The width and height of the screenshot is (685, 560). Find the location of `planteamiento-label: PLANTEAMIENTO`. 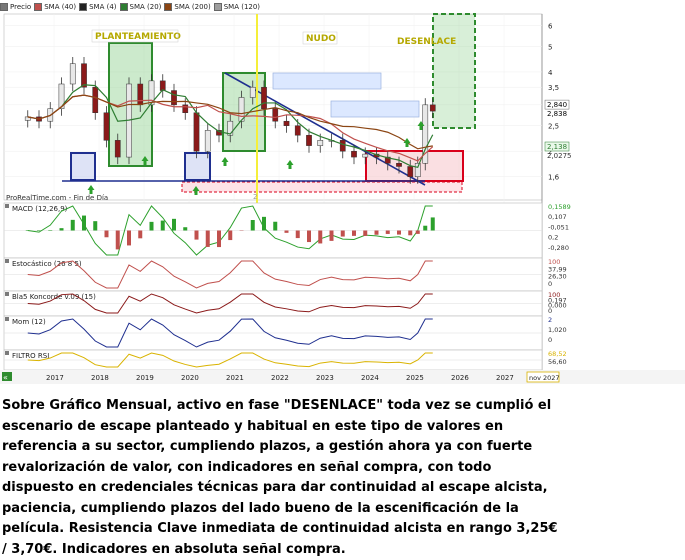

planteamiento-label: PLANTEAMIENTO is located at coordinates (138, 37).